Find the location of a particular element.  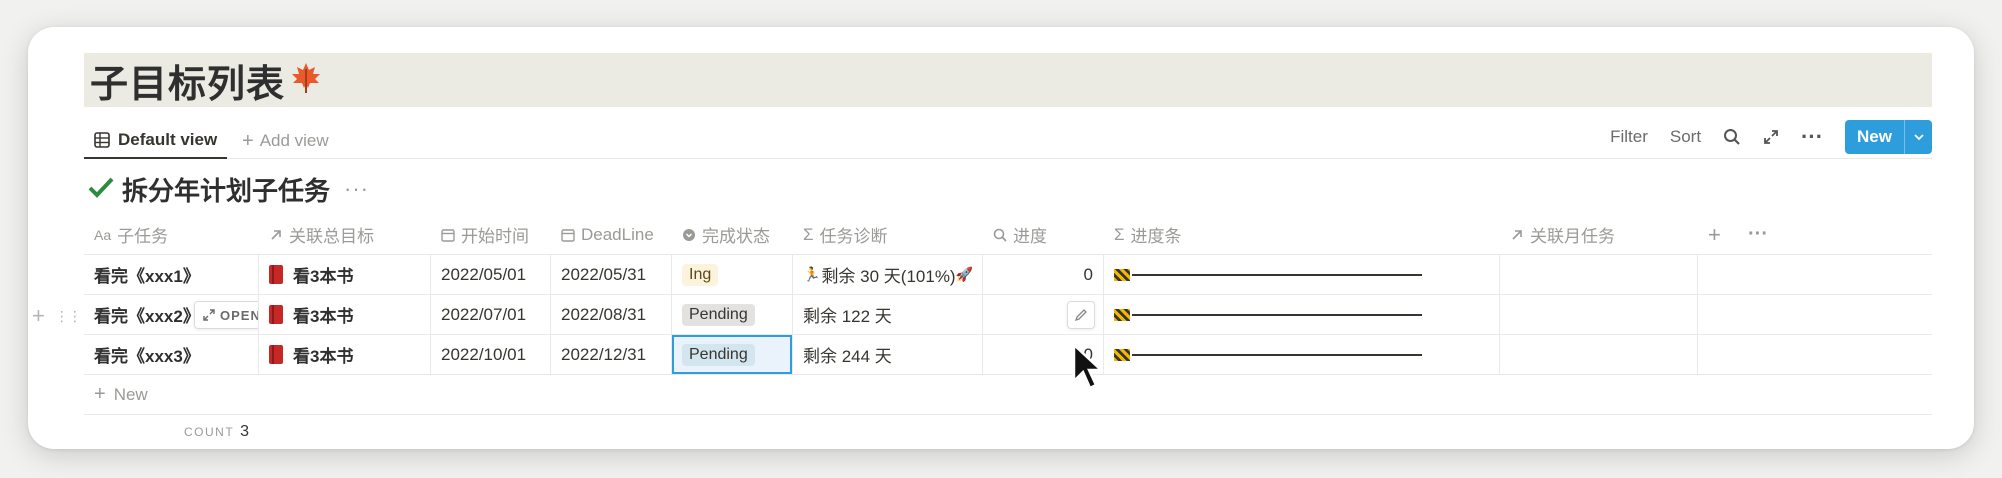

cell-deadline: 2022/12/31 is located at coordinates (611, 354).